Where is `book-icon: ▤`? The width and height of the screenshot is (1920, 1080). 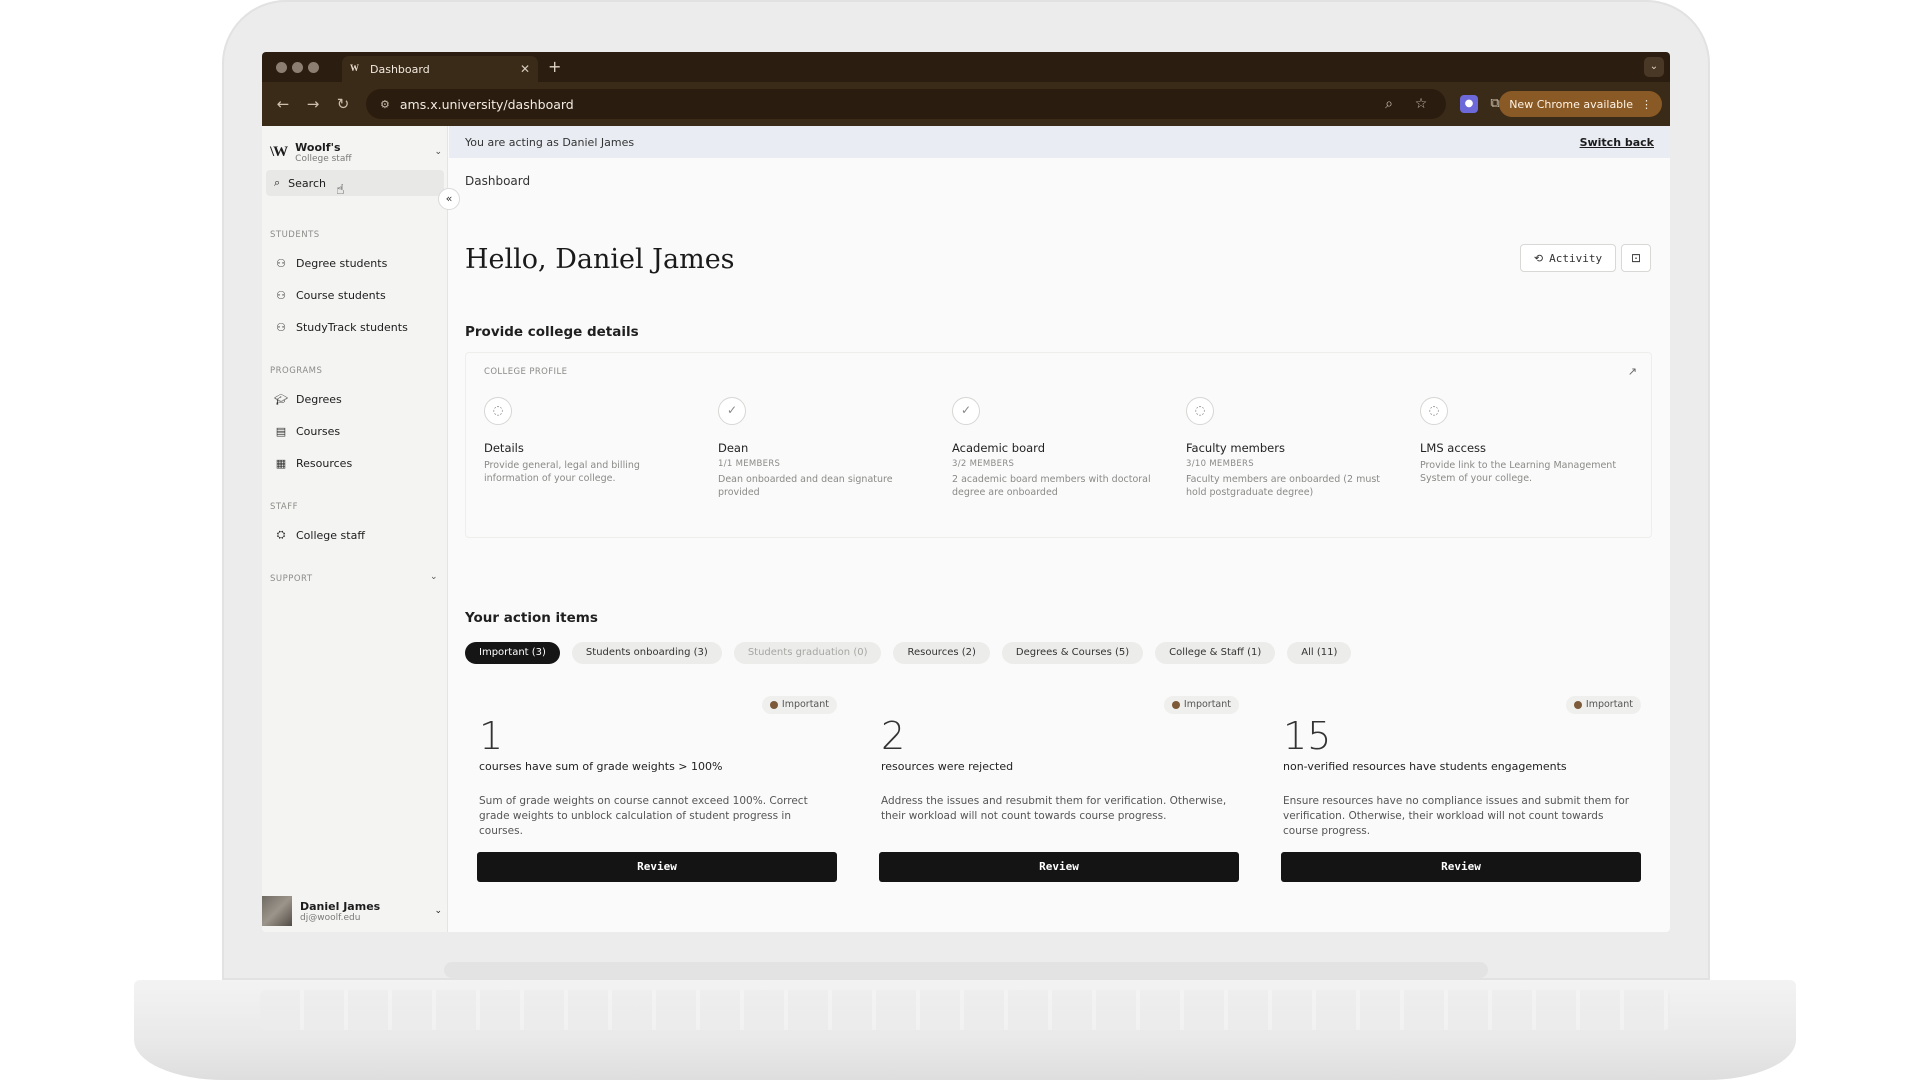 book-icon: ▤ is located at coordinates (281, 431).